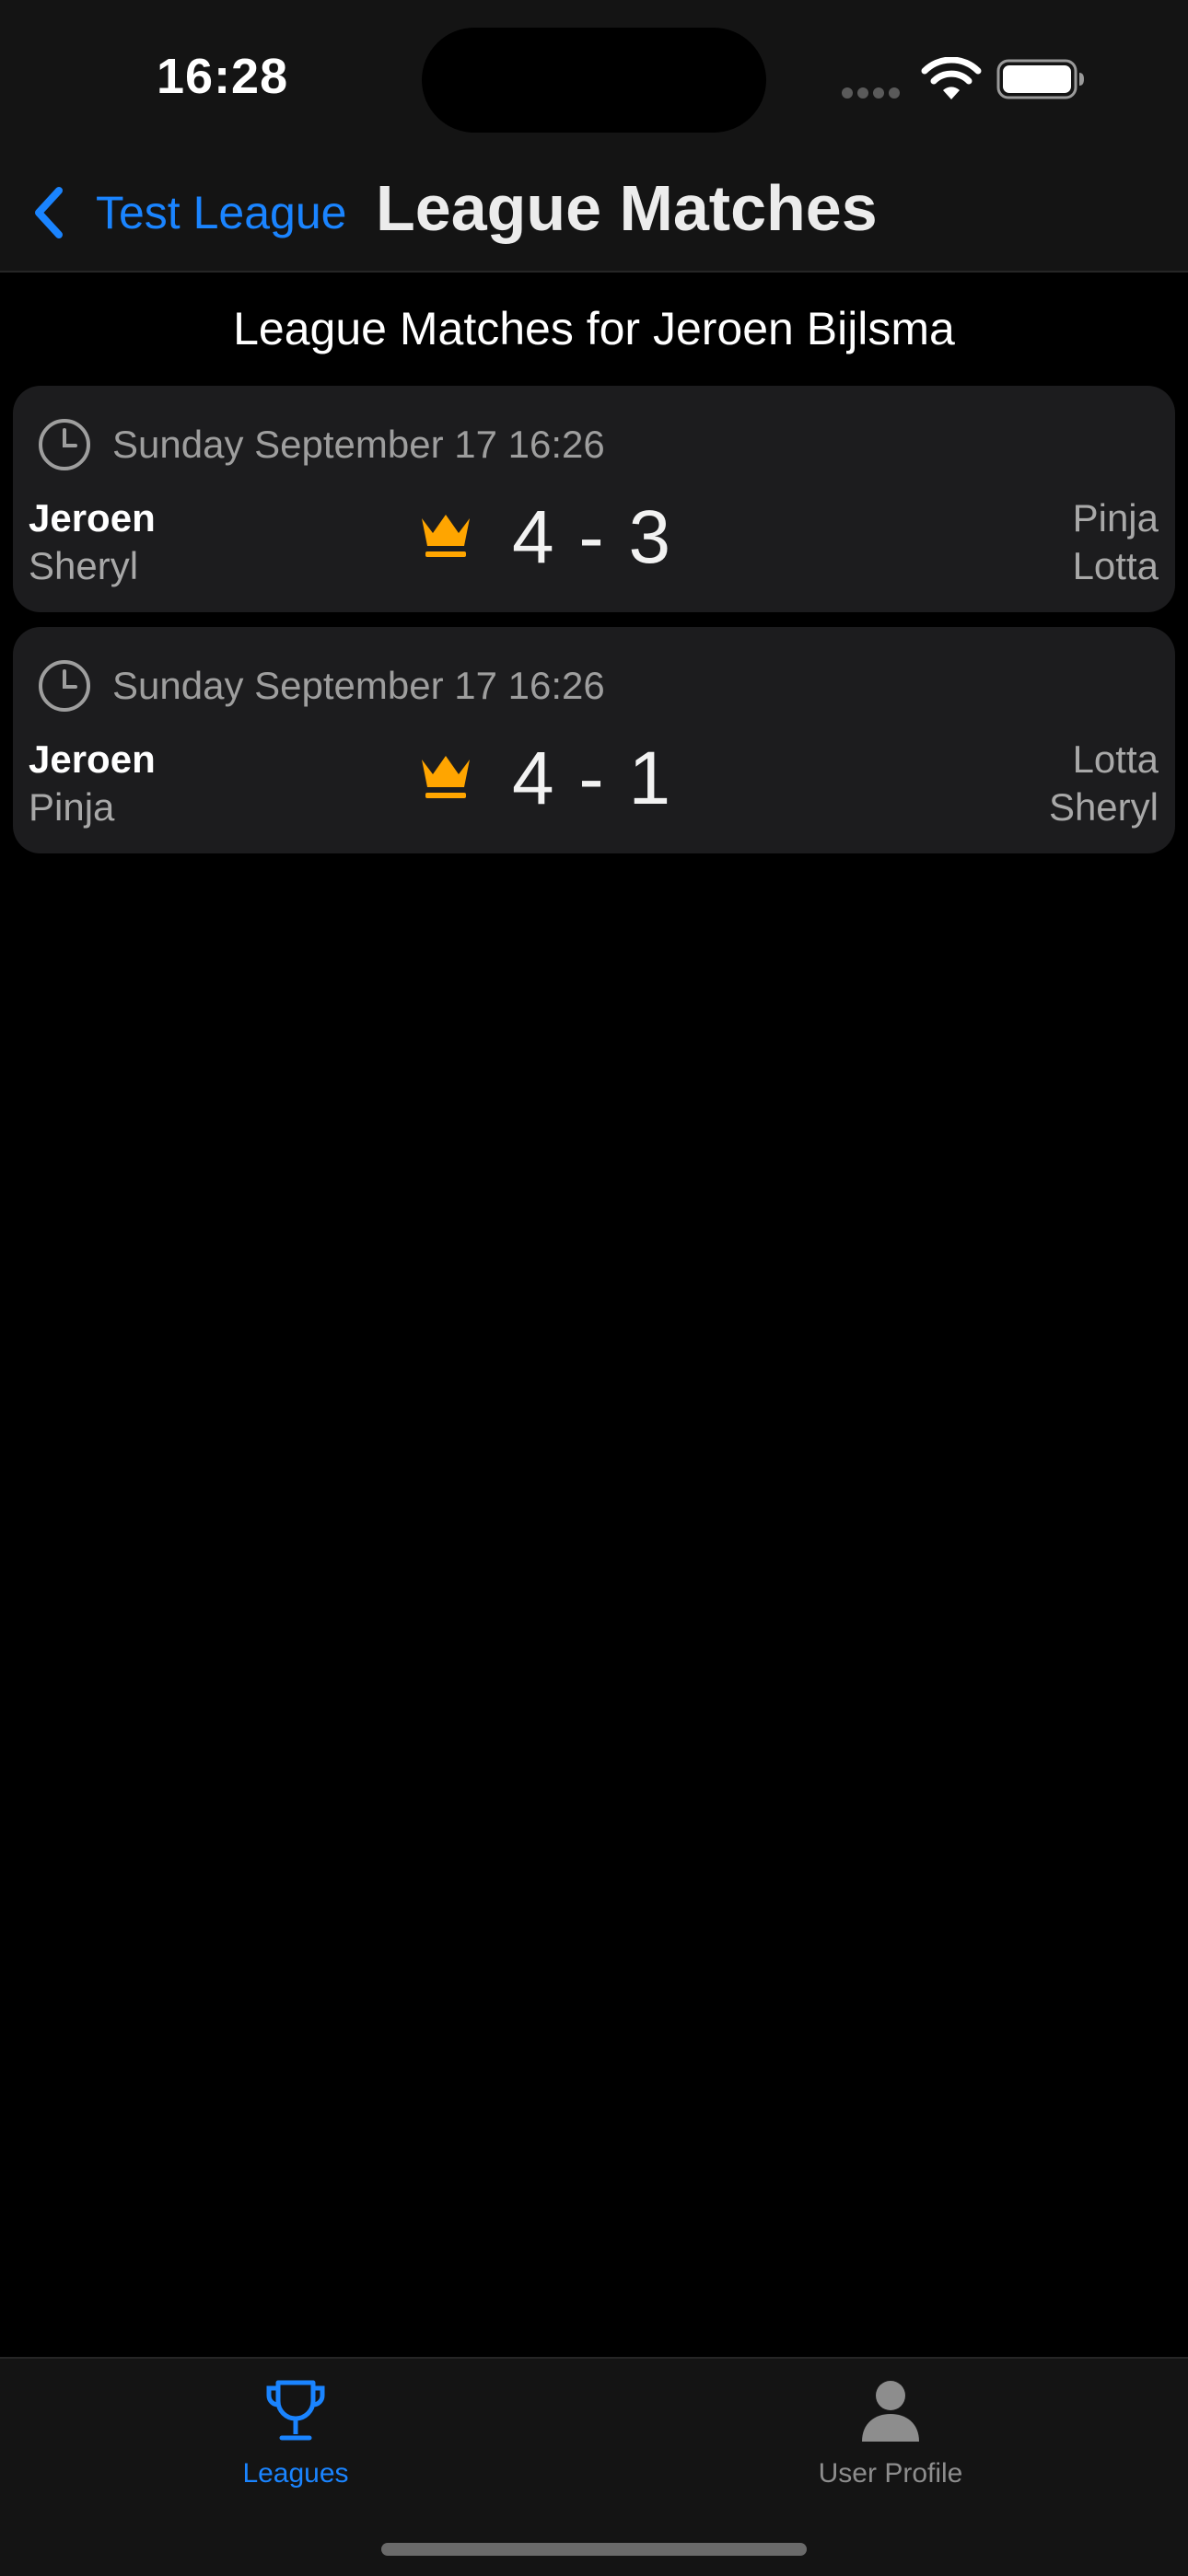 This screenshot has height=2576, width=1188. What do you see at coordinates (92, 542) in the screenshot?
I see `left-team: Jeroen Sheryl` at bounding box center [92, 542].